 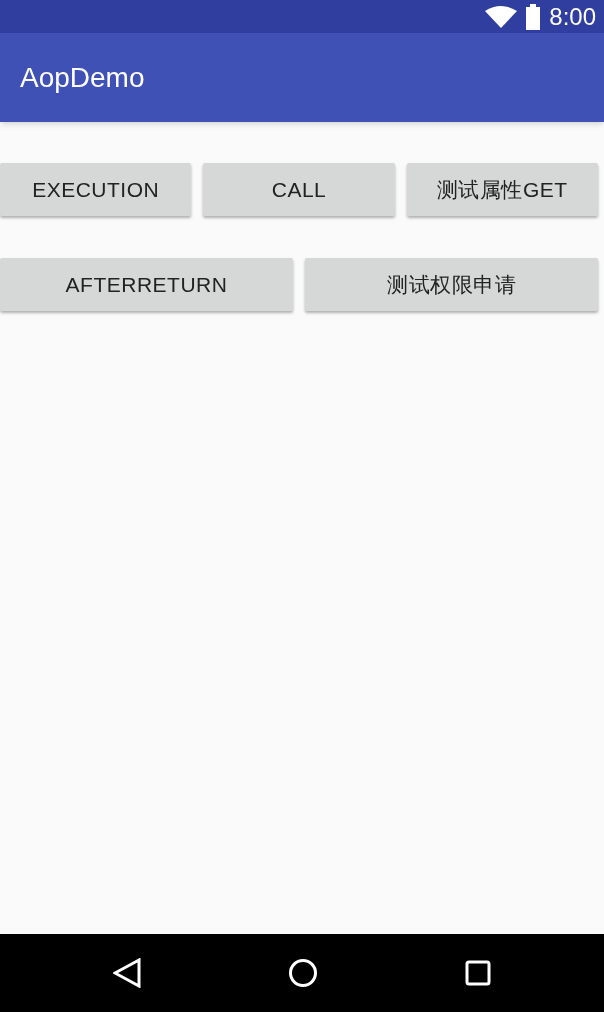 I want to click on action-button: 测试属性GET, so click(x=502, y=189).